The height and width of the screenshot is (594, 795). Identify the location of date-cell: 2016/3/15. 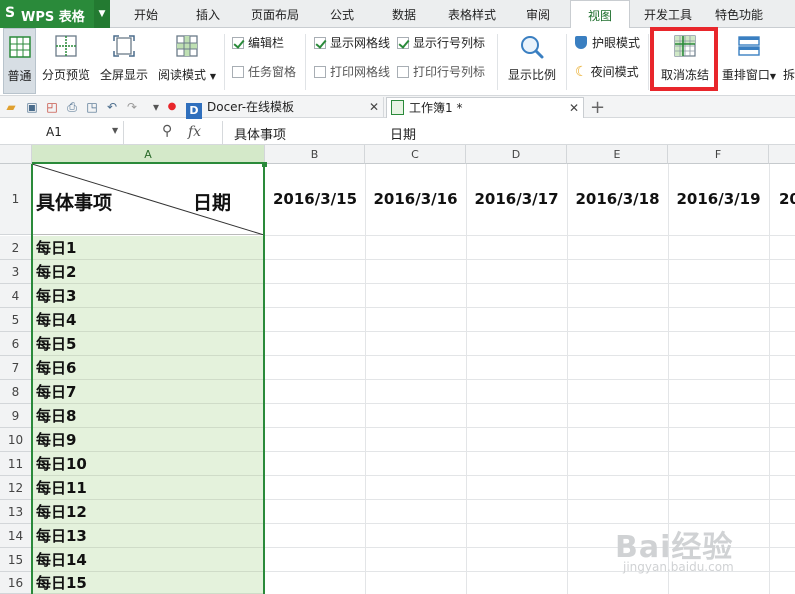
(315, 199).